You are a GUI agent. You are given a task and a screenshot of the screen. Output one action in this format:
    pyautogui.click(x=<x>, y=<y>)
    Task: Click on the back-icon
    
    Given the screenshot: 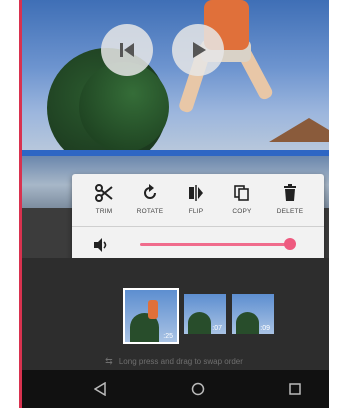 What is the action you would take?
    pyautogui.click(x=99, y=389)
    